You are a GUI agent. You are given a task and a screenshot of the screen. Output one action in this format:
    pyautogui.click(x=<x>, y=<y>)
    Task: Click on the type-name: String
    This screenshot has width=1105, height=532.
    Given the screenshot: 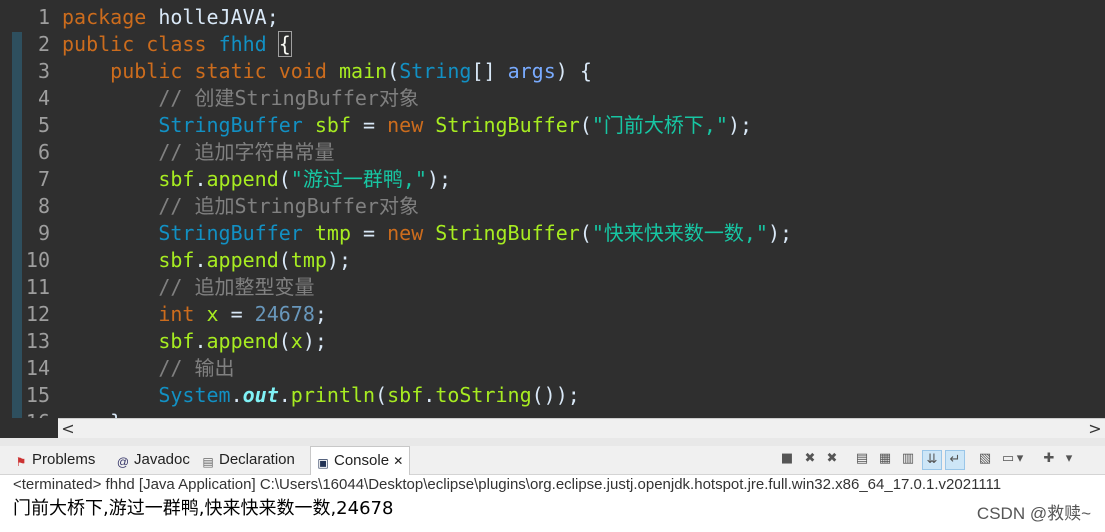 What is the action you would take?
    pyautogui.click(x=435, y=71)
    